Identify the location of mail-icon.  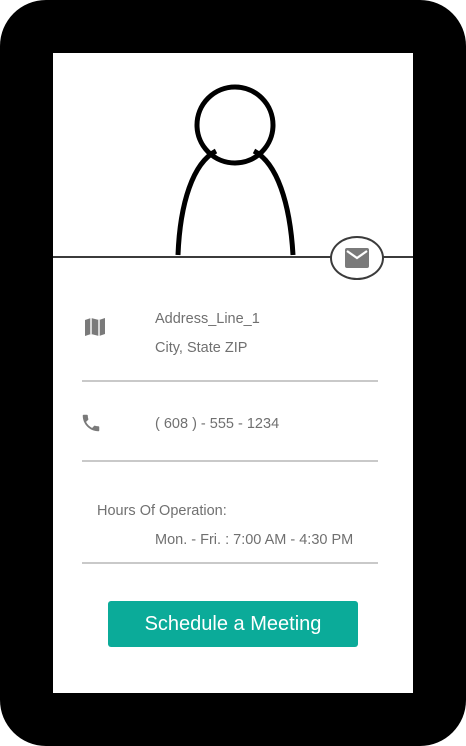
(357, 258).